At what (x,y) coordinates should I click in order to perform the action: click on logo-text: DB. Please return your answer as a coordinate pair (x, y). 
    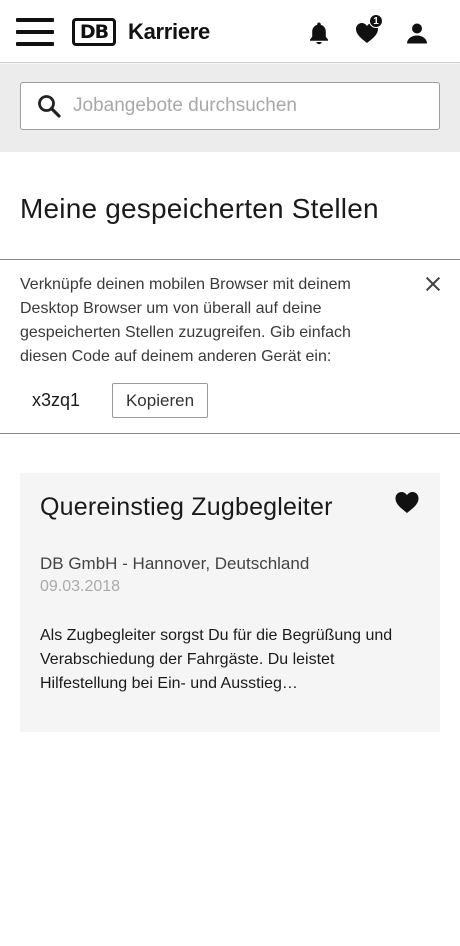
    Looking at the image, I should click on (94, 32).